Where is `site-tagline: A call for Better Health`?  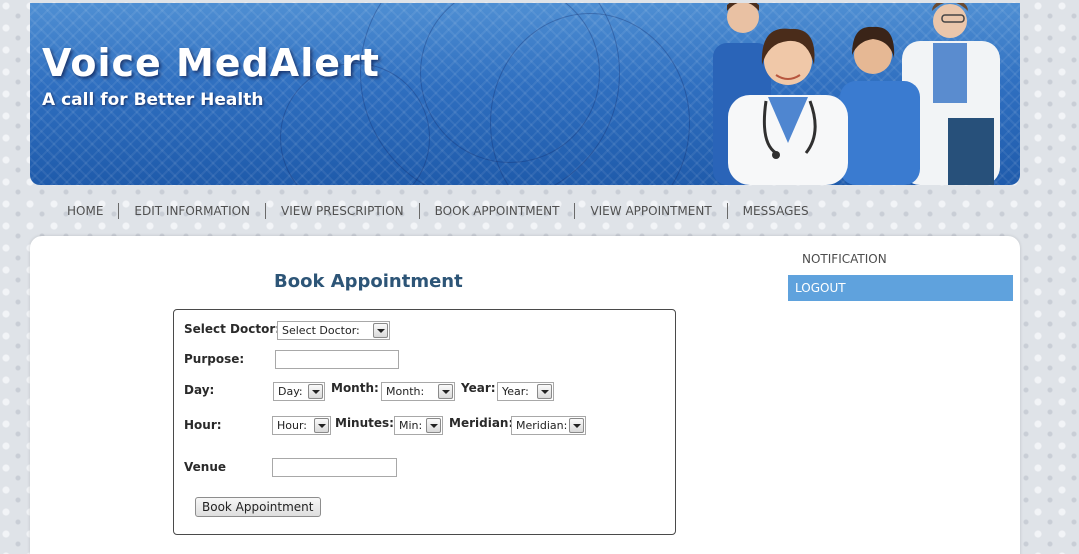 site-tagline: A call for Better Health is located at coordinates (153, 100).